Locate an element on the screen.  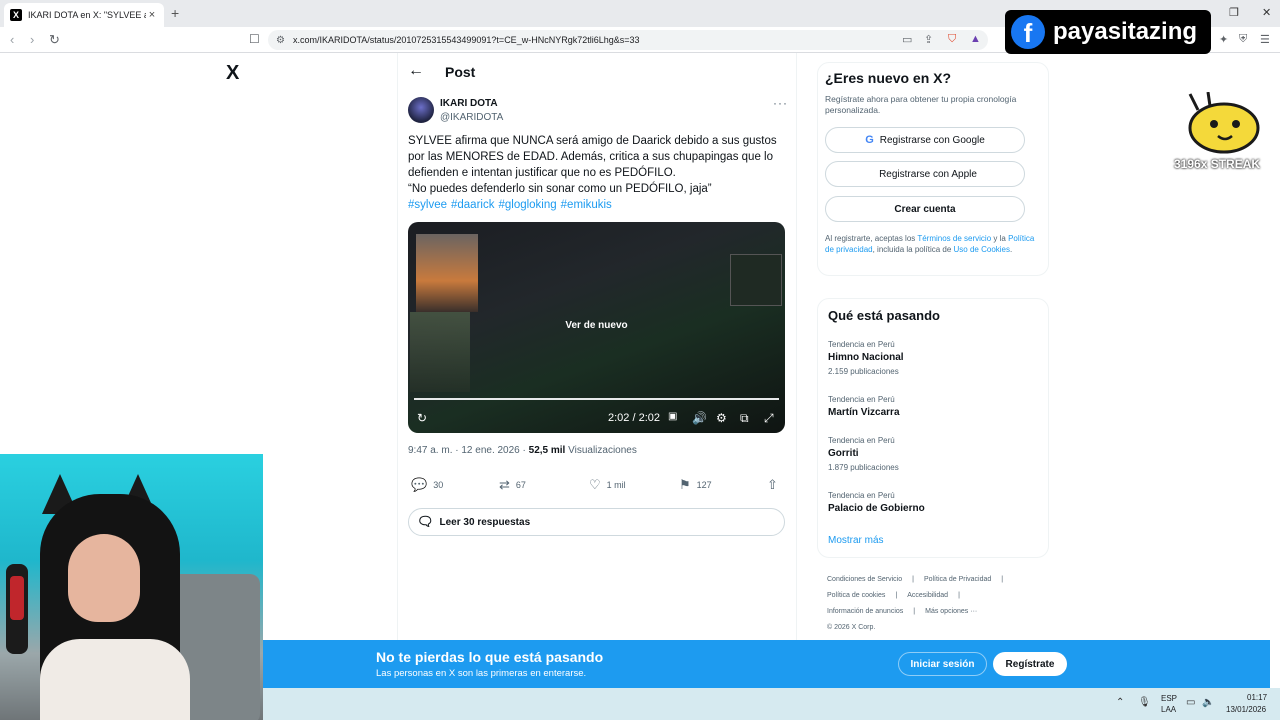
captions-icon: ▣ is located at coordinates (672, 416).